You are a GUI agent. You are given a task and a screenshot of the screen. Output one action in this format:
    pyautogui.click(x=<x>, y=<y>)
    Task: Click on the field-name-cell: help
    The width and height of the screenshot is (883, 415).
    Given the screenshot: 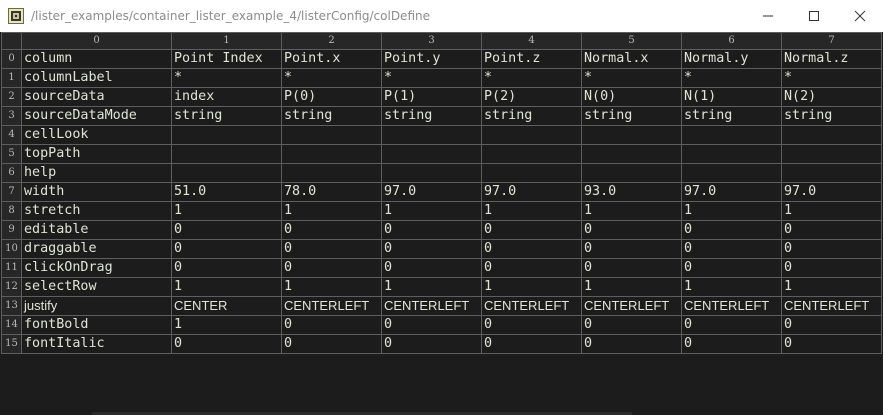 What is the action you would take?
    pyautogui.click(x=96, y=173)
    